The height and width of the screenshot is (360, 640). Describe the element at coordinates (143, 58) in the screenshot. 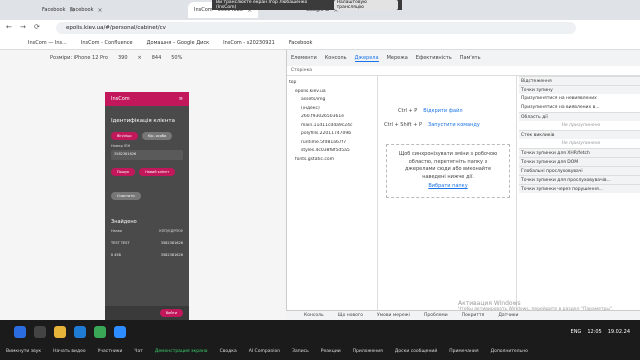

I see `device-toolbar: Розміри: iPhone 12 Pro 390 × 844 50%` at that location.